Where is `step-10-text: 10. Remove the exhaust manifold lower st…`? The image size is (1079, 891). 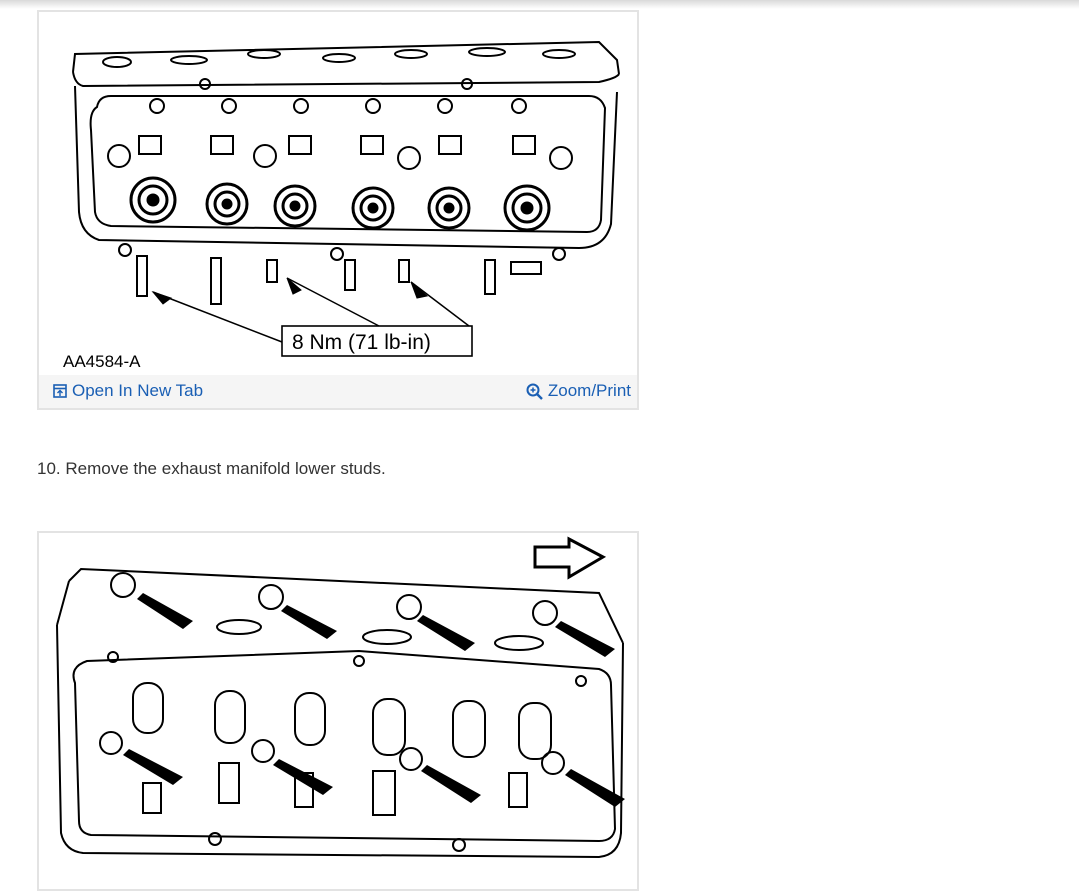 step-10-text: 10. Remove the exhaust manifold lower st… is located at coordinates (211, 468).